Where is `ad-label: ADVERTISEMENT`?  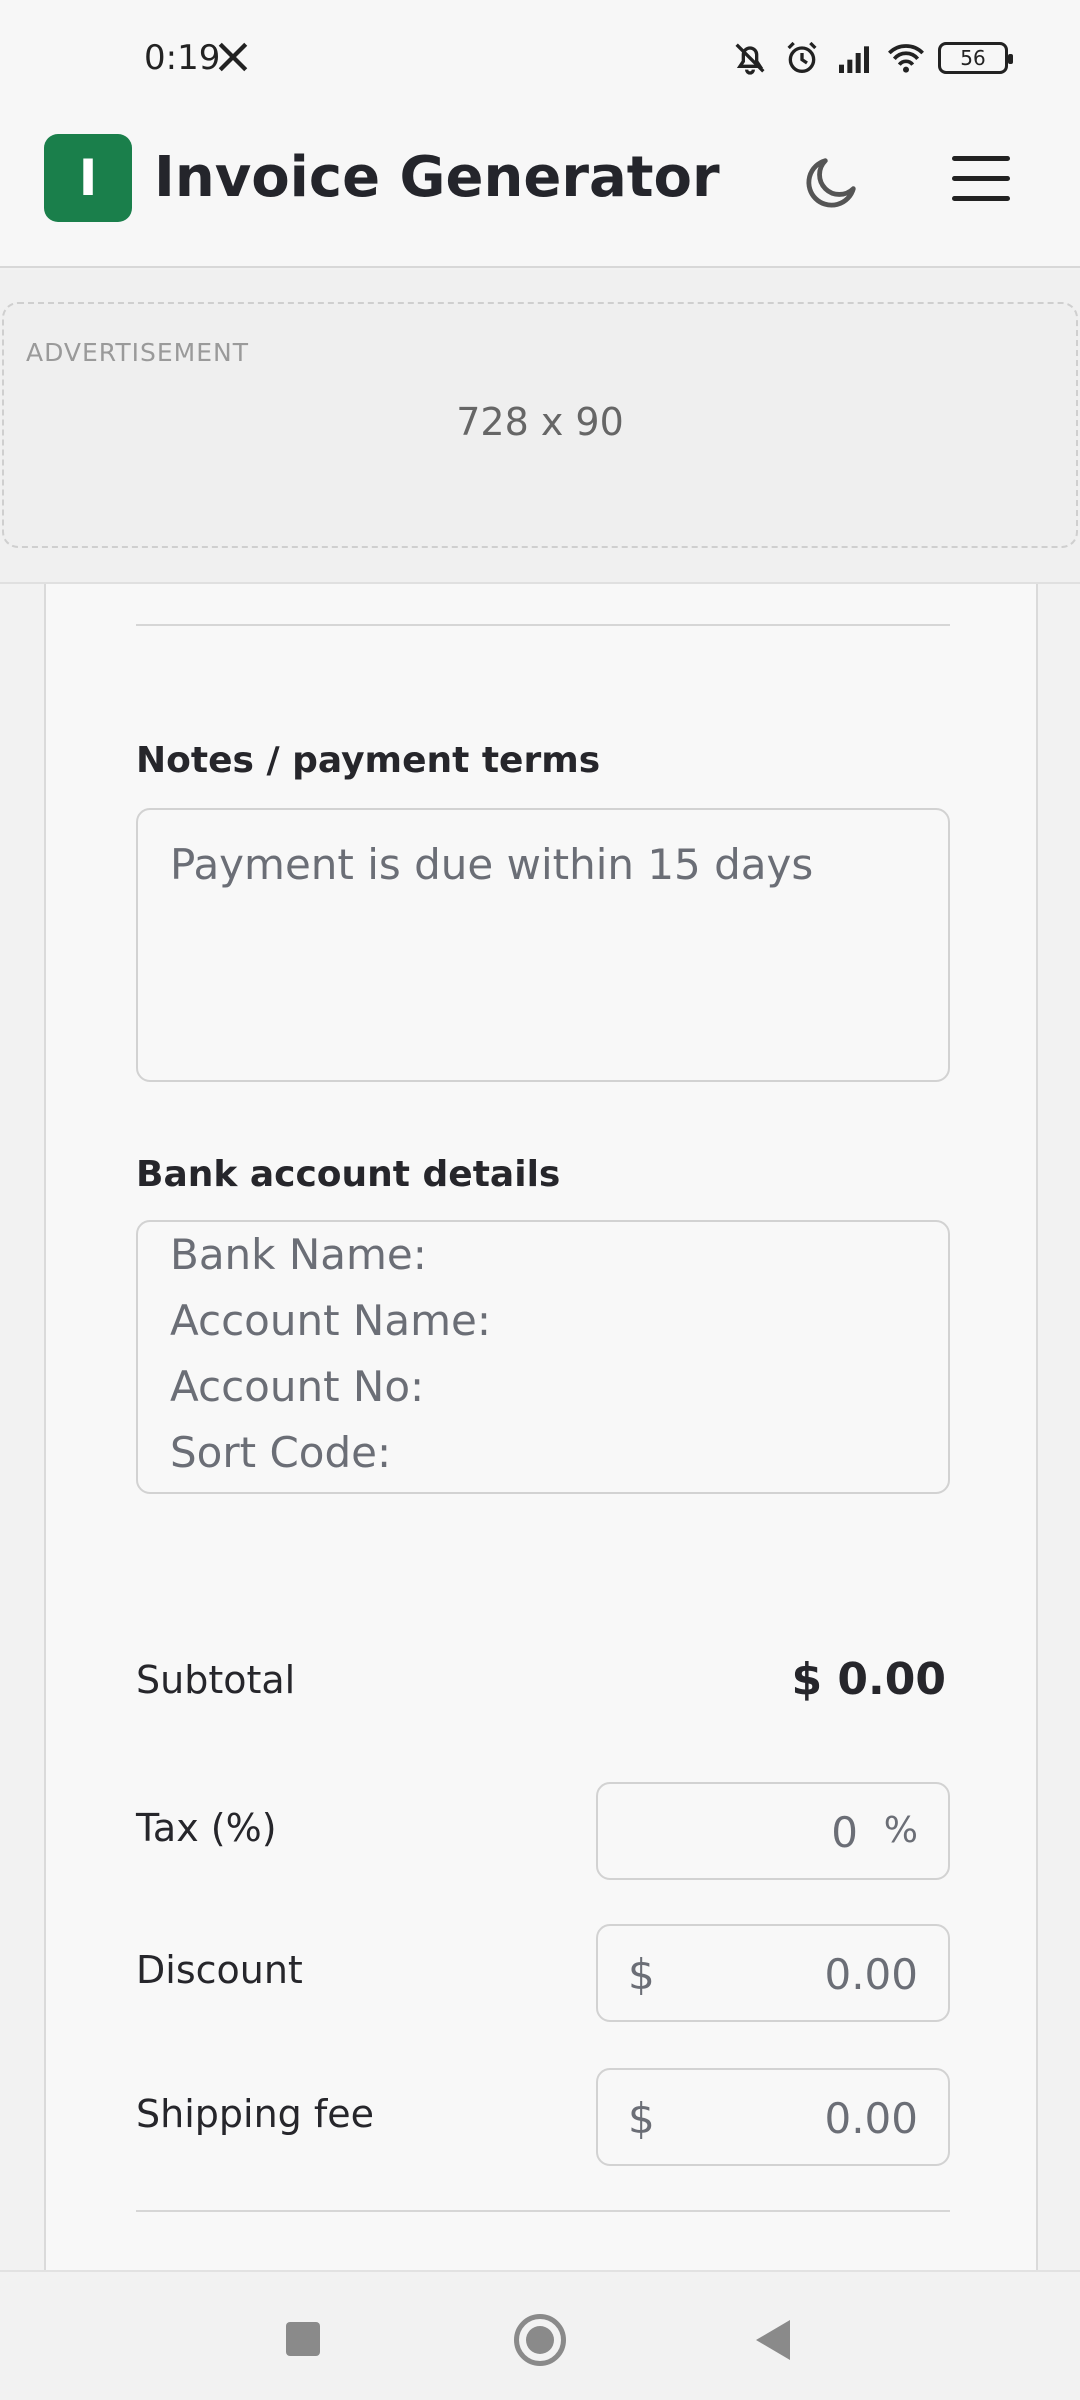 ad-label: ADVERTISEMENT is located at coordinates (138, 352).